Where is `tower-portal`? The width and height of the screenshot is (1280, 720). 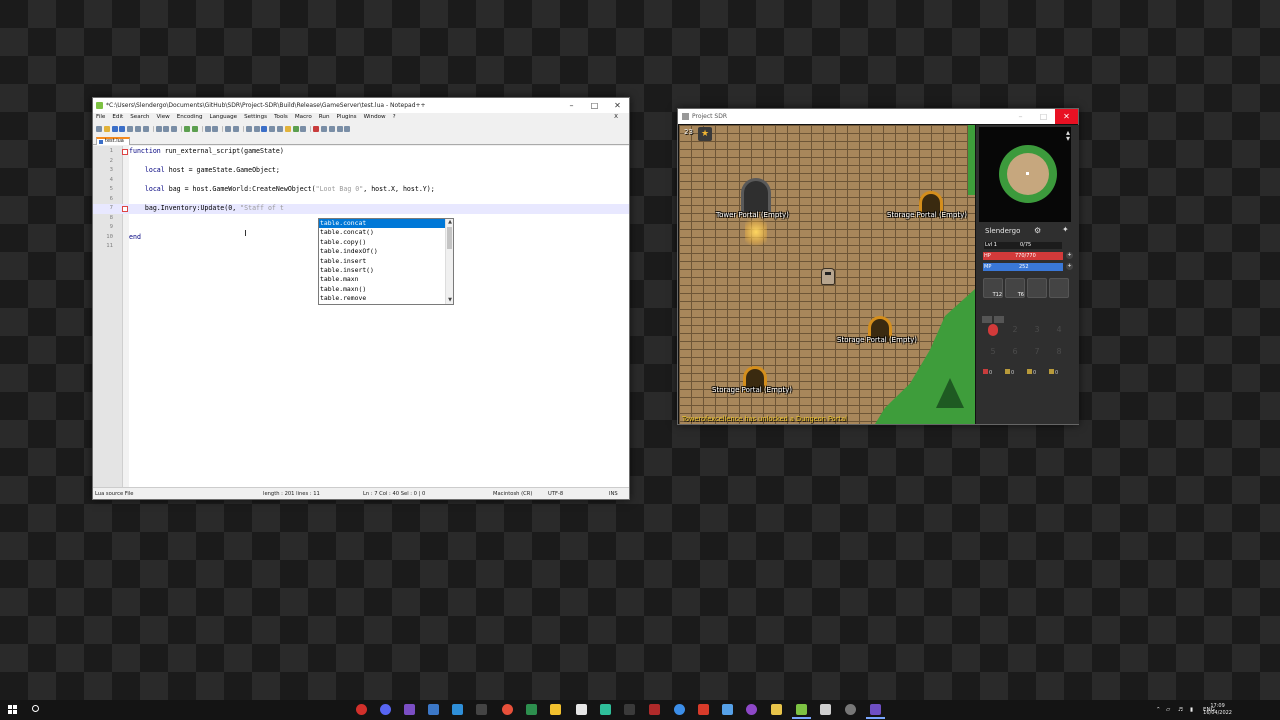 tower-portal is located at coordinates (756, 195).